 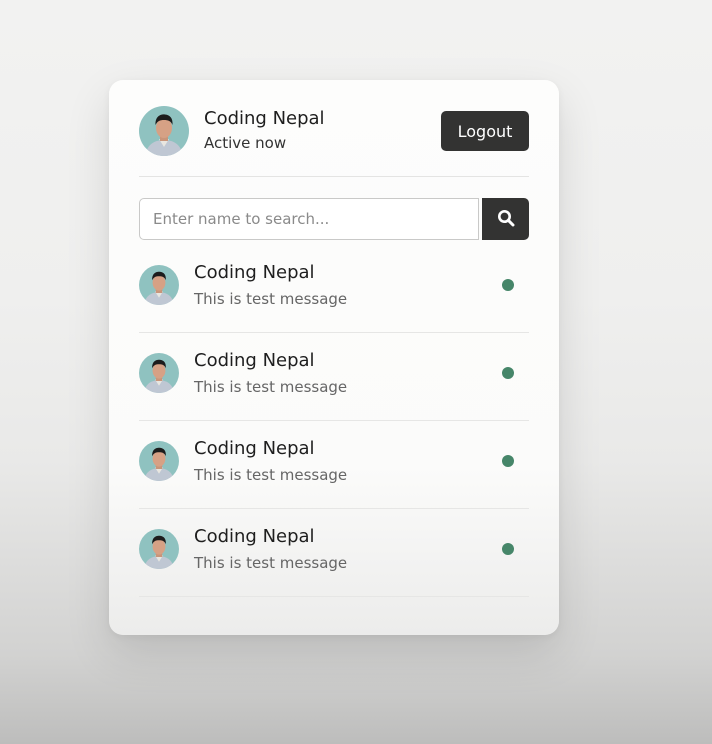 I want to click on profile-avatar, so click(x=164, y=131).